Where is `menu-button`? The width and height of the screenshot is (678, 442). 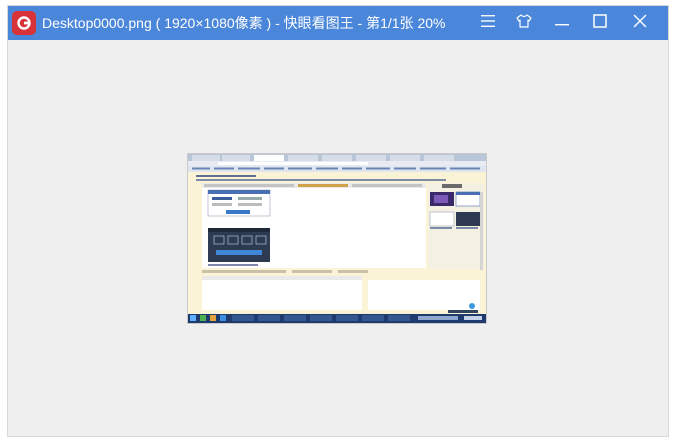 menu-button is located at coordinates (488, 23).